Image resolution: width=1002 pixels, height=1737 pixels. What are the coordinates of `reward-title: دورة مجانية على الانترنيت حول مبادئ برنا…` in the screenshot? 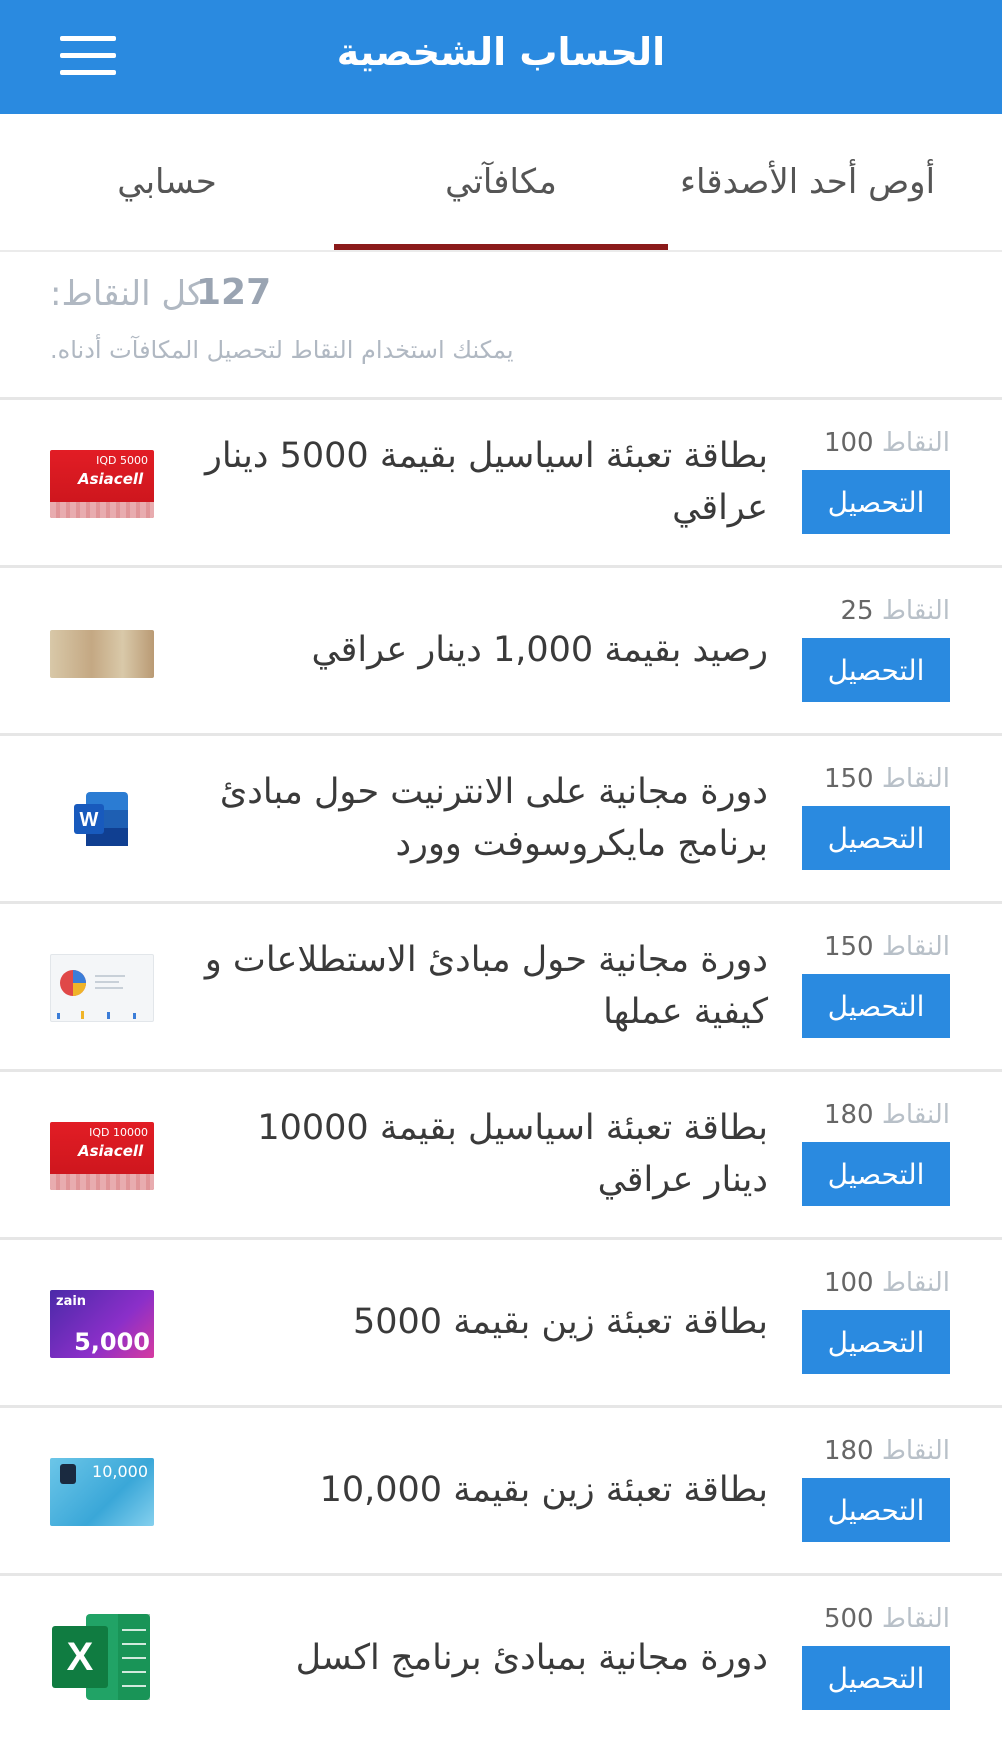 It's located at (493, 818).